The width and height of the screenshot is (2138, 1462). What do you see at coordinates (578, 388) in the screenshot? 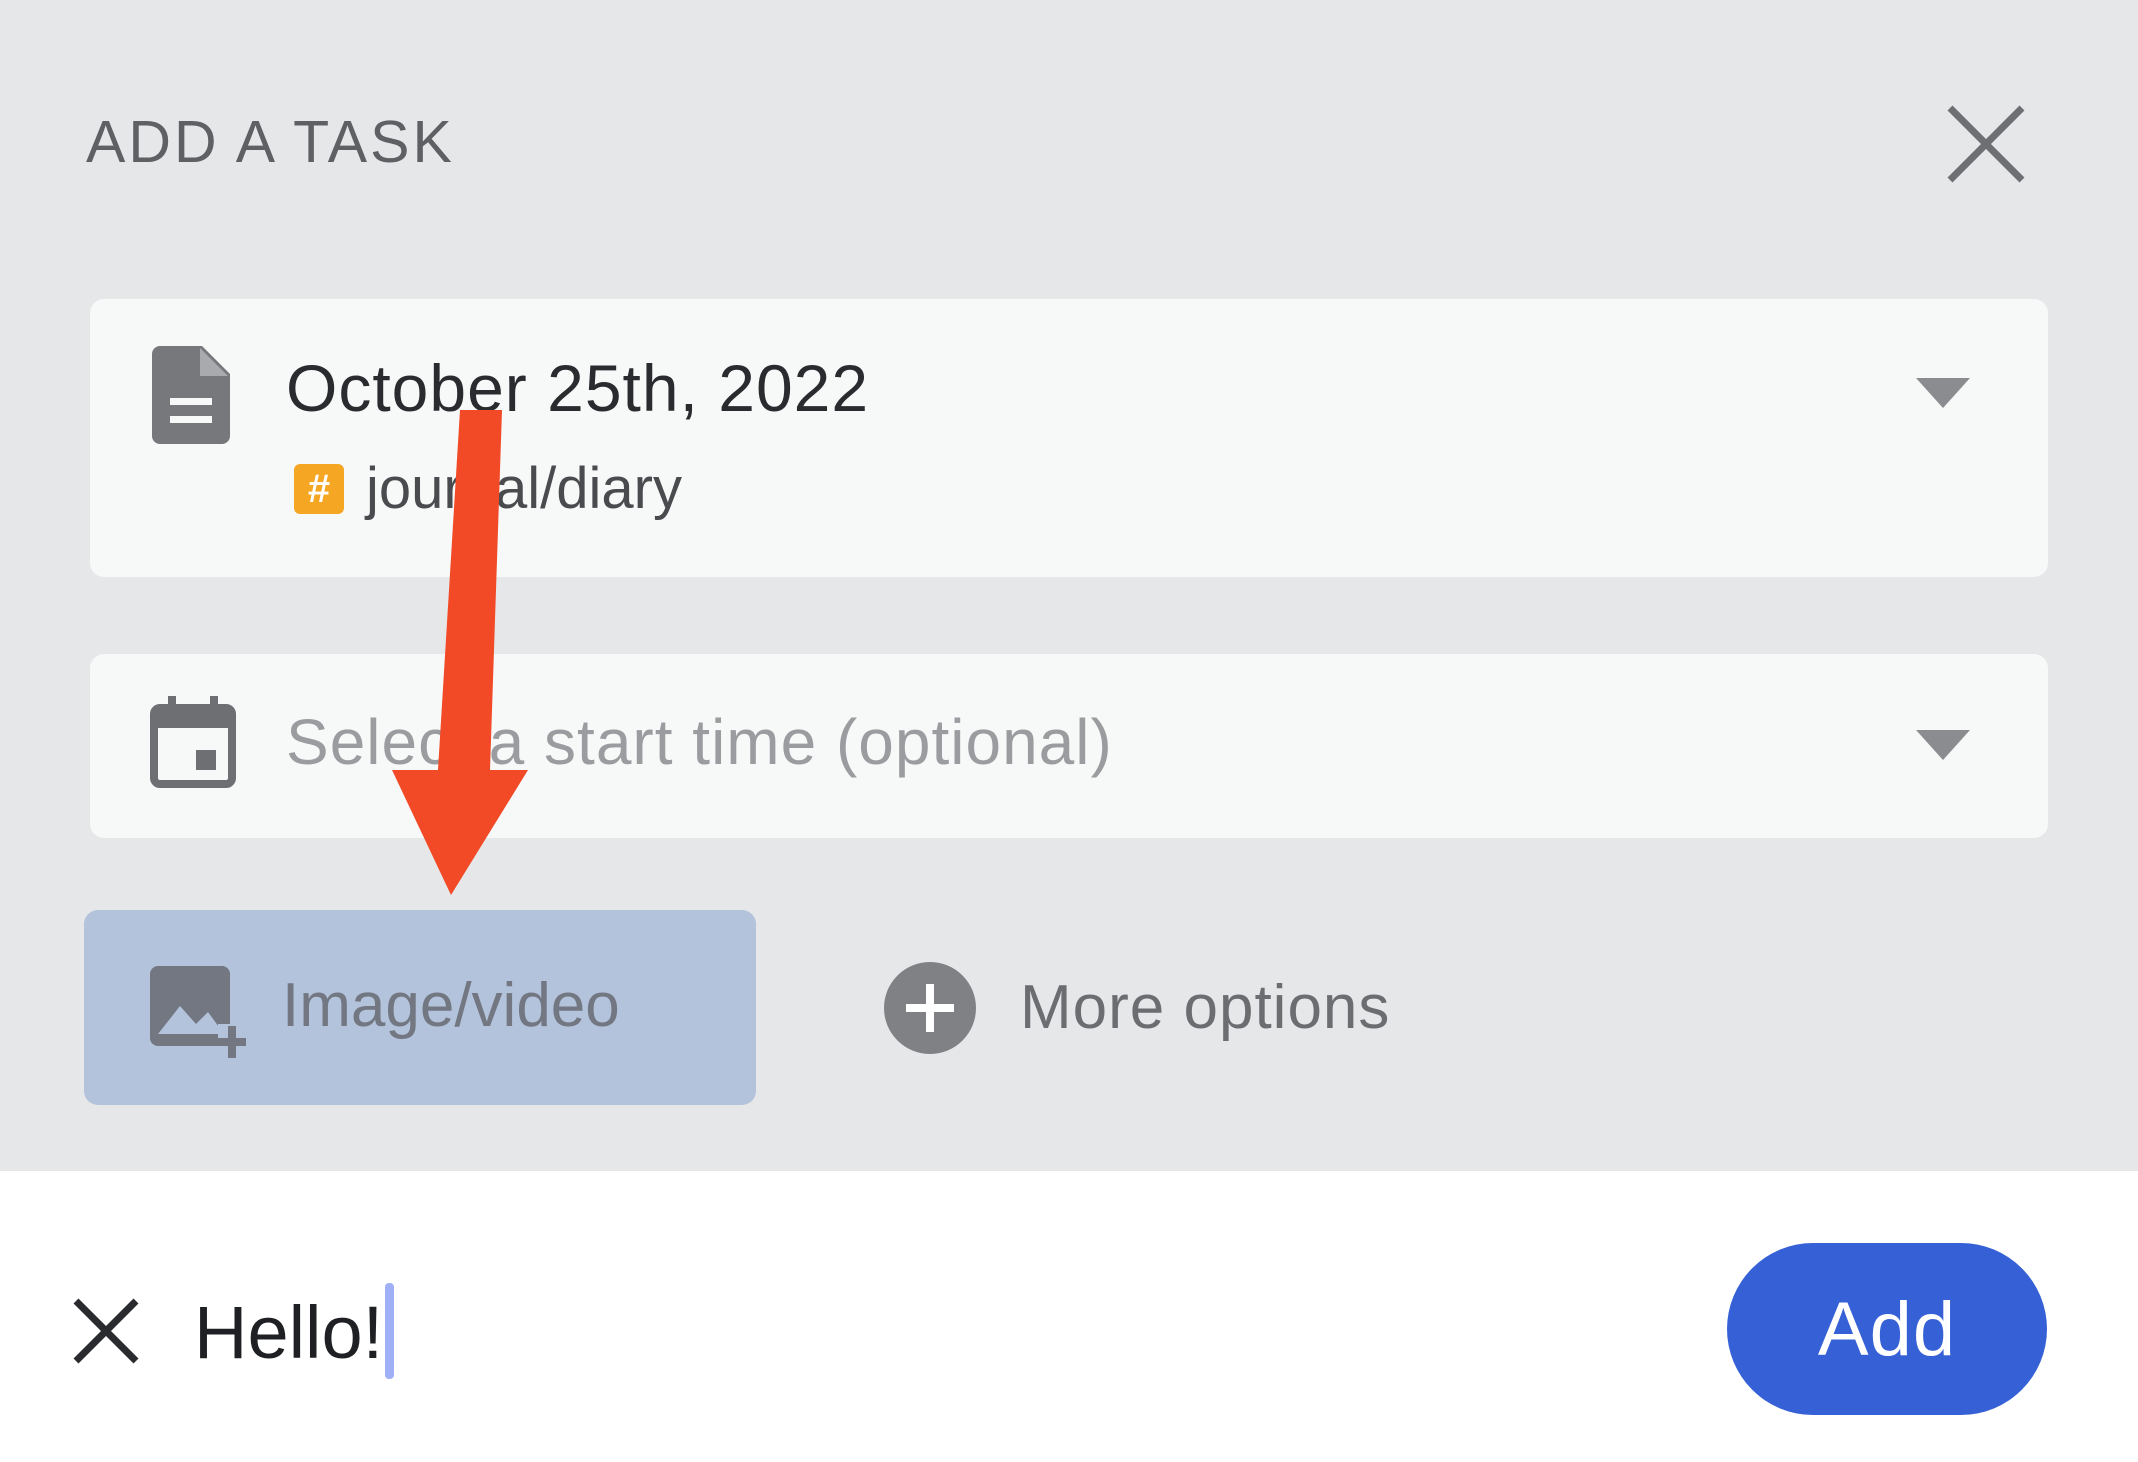
I see `journal-date: October 25th, 2022` at bounding box center [578, 388].